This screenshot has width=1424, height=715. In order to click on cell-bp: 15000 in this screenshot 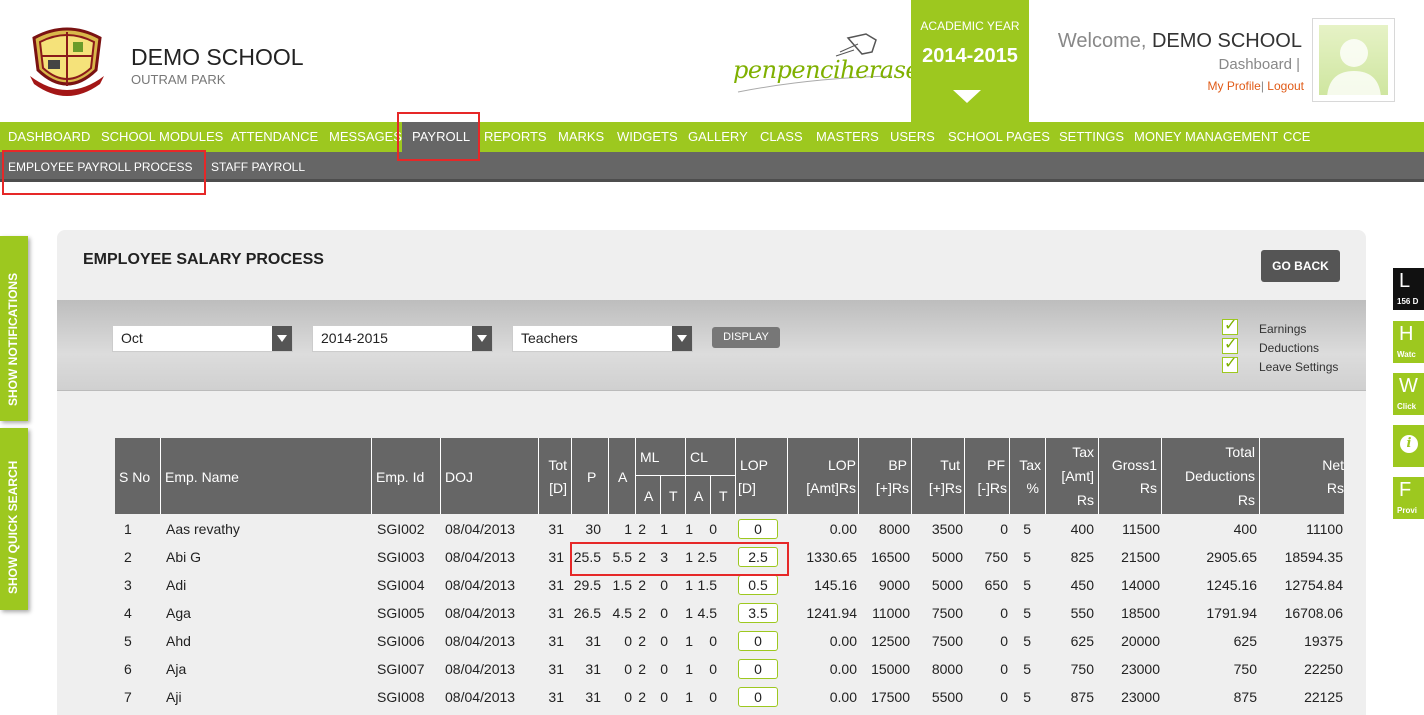, I will do `click(890, 669)`.